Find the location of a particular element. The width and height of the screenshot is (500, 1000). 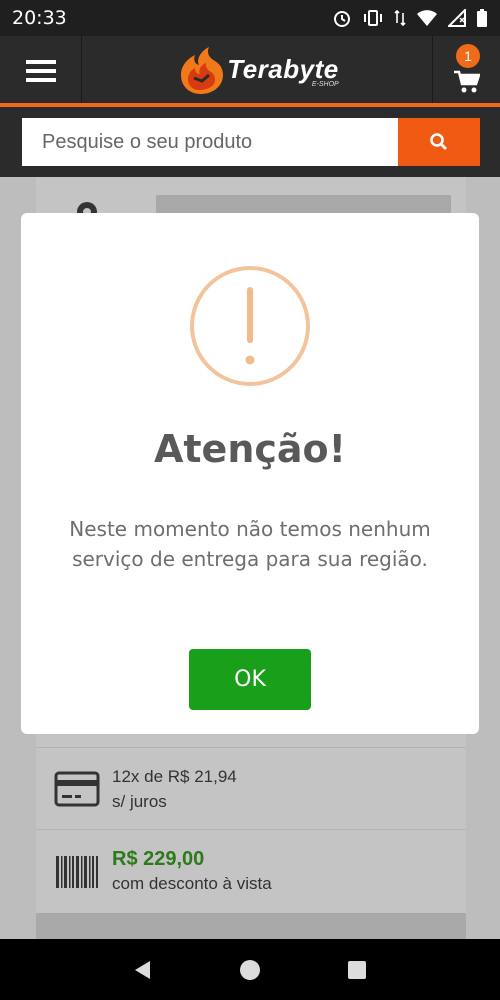

search-input is located at coordinates (210, 142).